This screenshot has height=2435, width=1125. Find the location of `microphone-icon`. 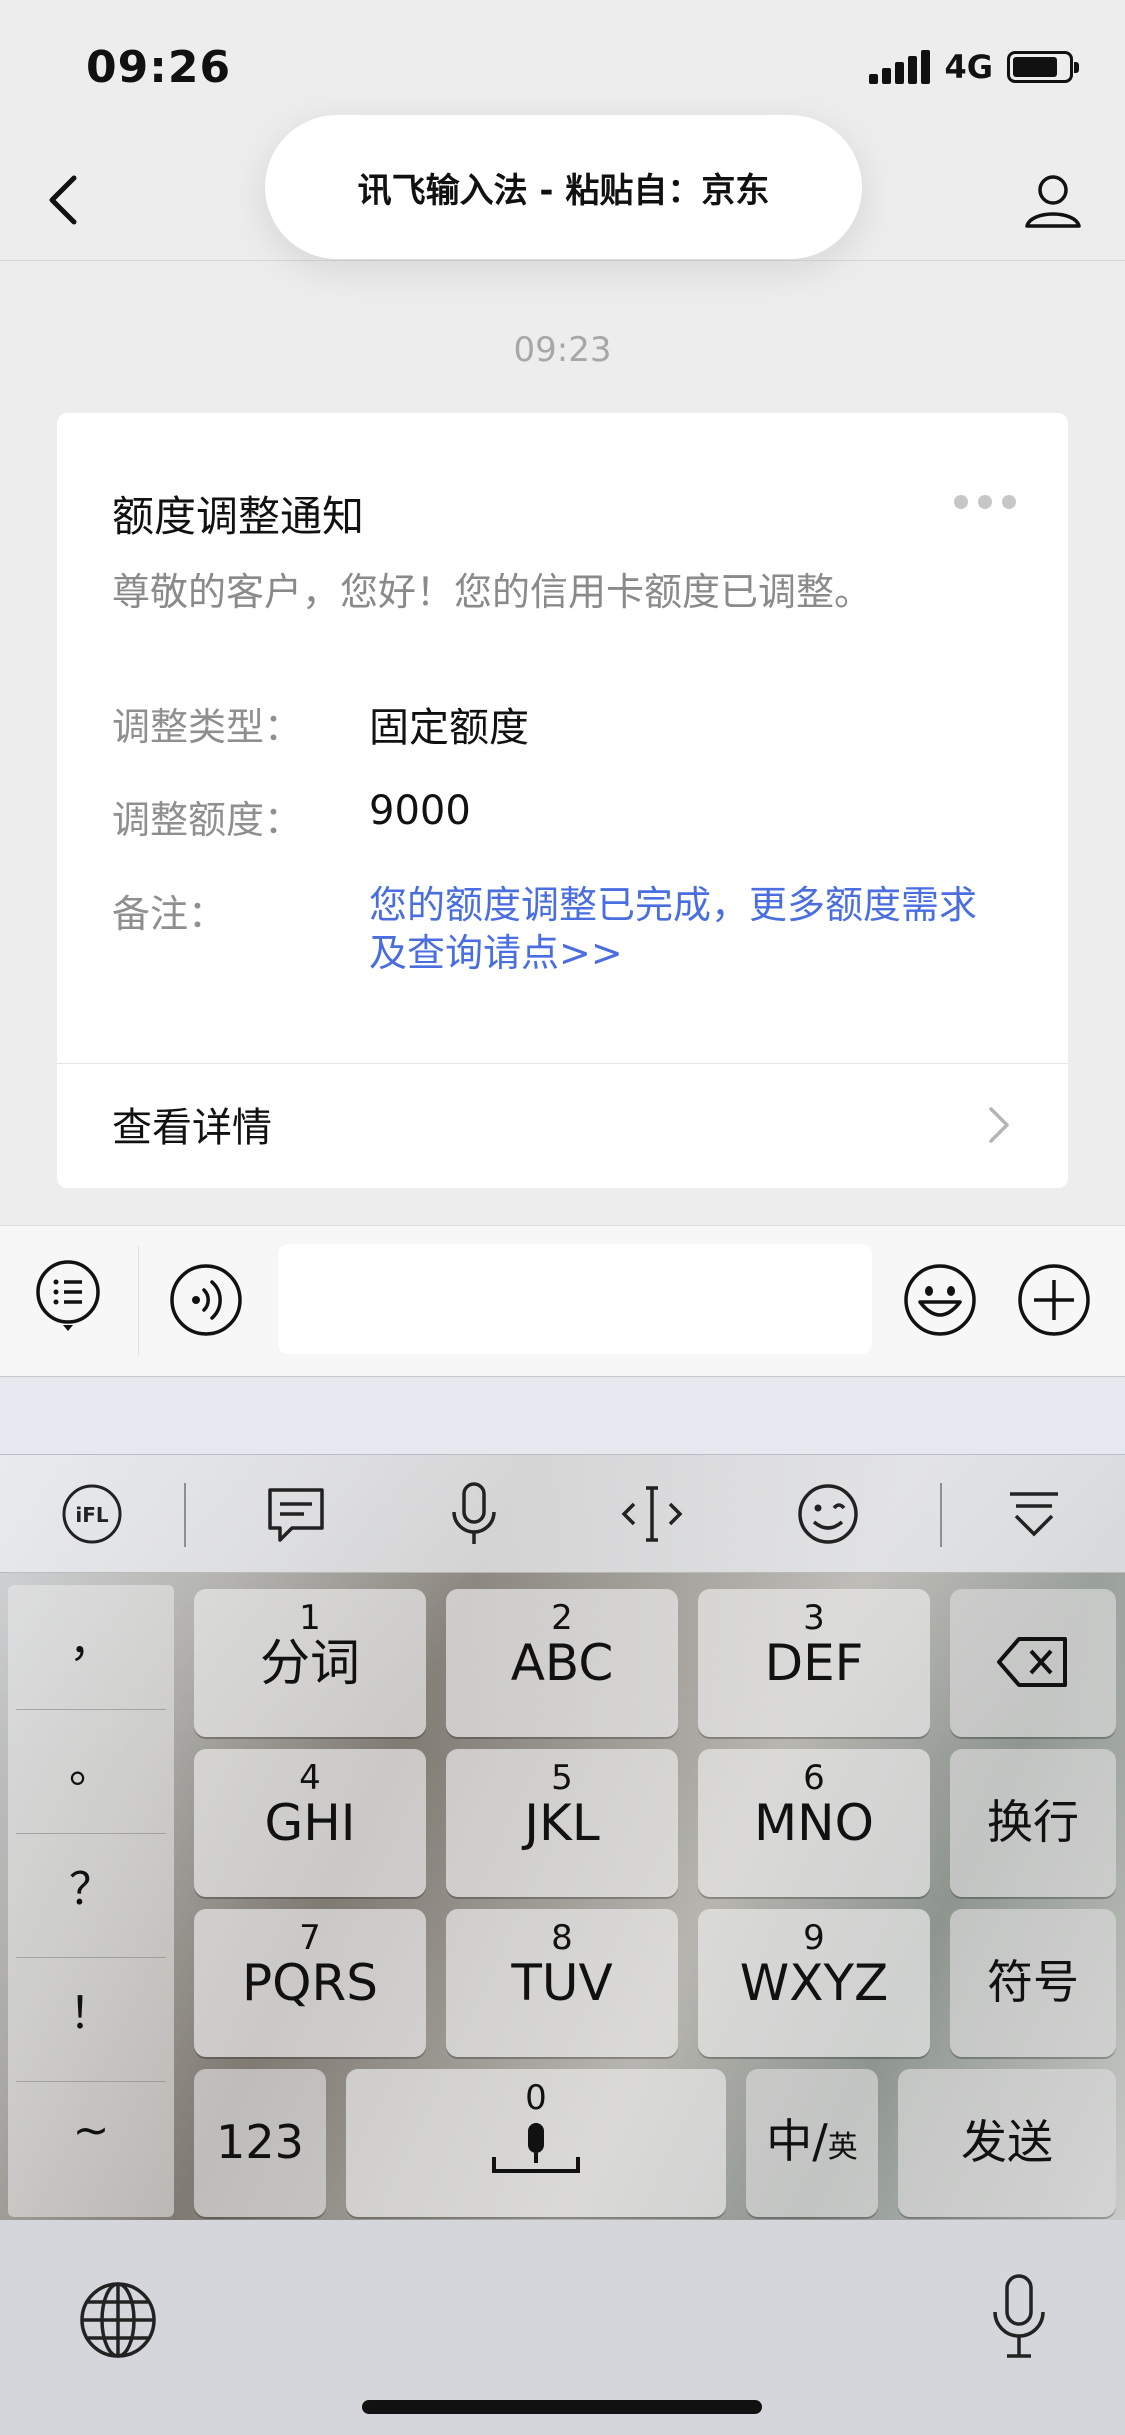

microphone-icon is located at coordinates (474, 1514).